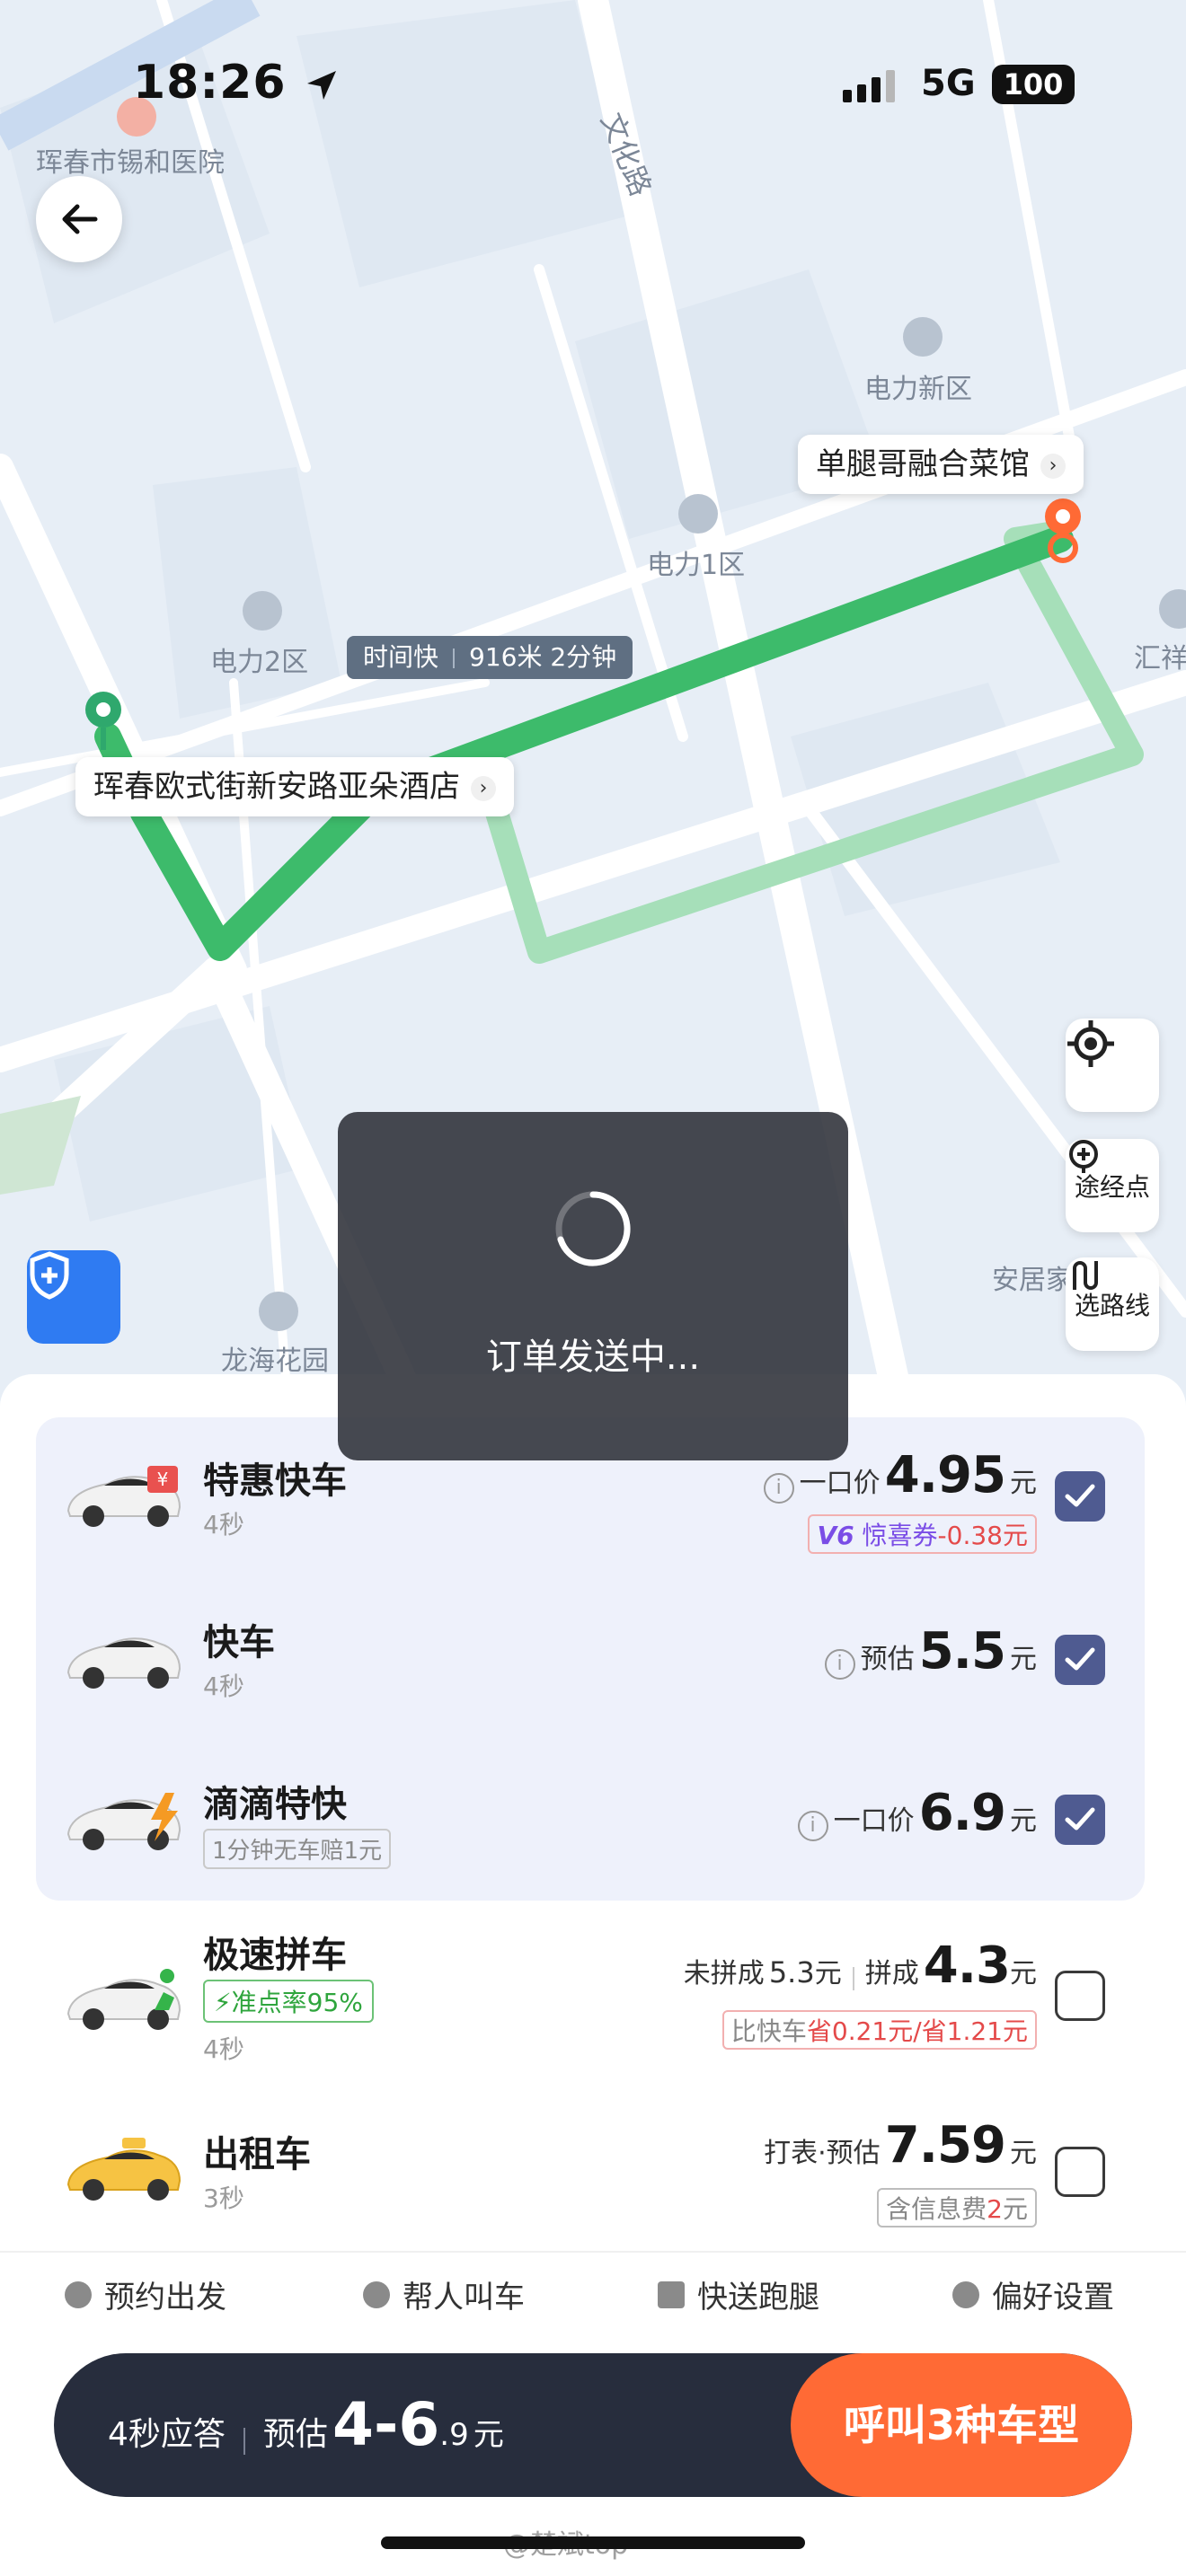 The image size is (1186, 2576). What do you see at coordinates (965, 2294) in the screenshot?
I see `settings-icon` at bounding box center [965, 2294].